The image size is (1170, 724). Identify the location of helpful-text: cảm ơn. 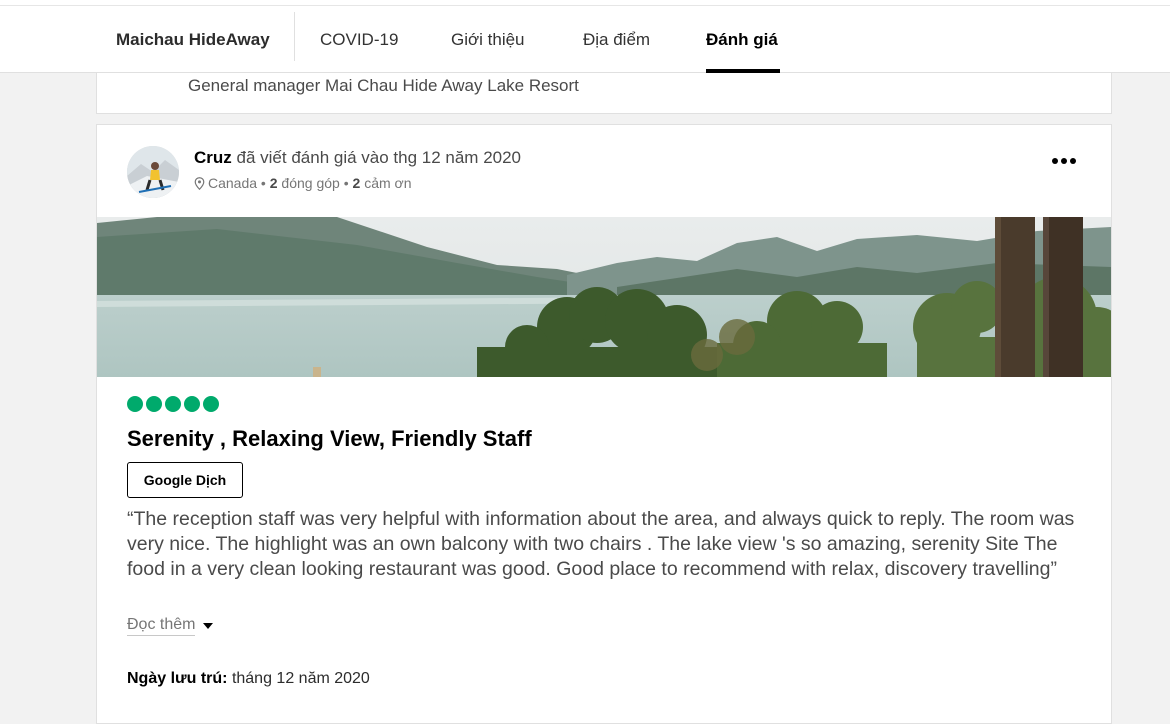
(388, 183).